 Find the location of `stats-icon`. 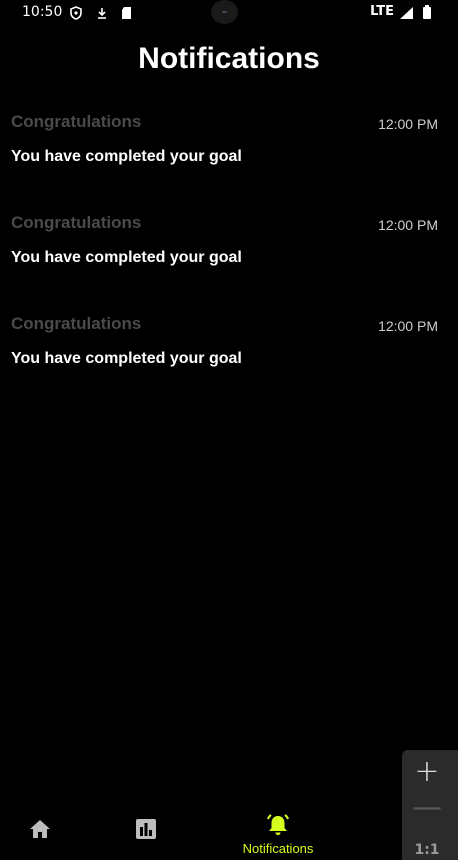

stats-icon is located at coordinates (146, 831).